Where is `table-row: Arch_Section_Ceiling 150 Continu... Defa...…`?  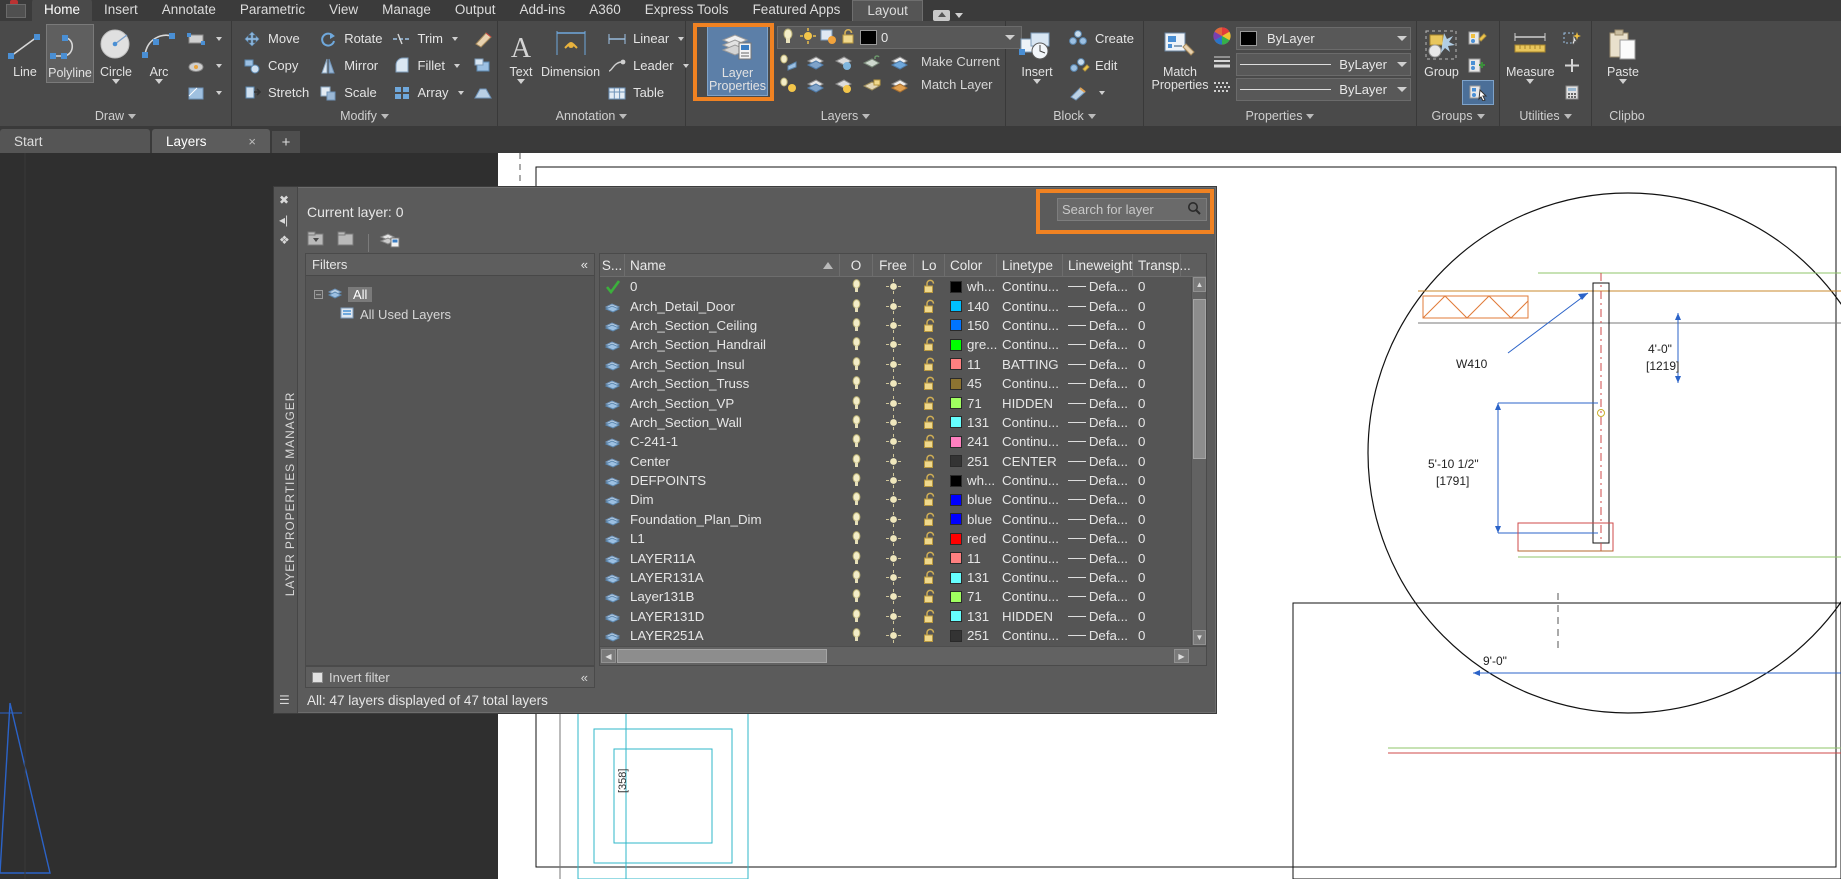
table-row: Arch_Section_Ceiling 150 Continu... Defa...… is located at coordinates (903, 325).